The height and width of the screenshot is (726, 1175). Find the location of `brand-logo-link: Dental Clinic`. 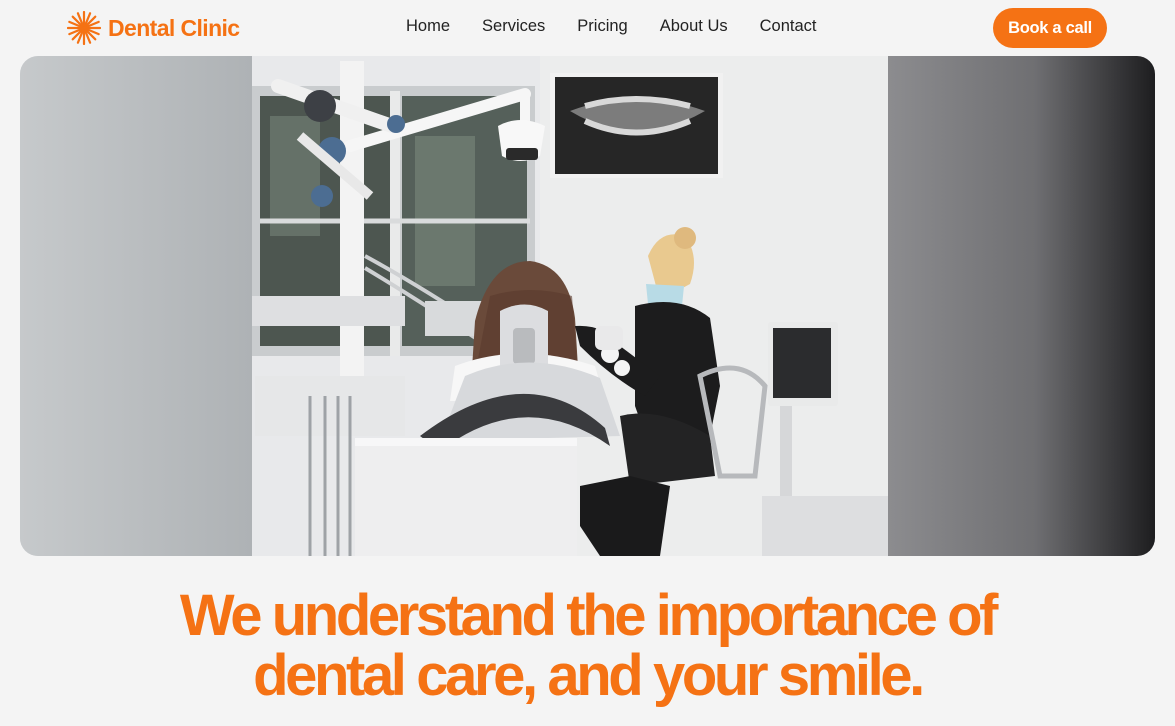

brand-logo-link: Dental Clinic is located at coordinates (153, 28).